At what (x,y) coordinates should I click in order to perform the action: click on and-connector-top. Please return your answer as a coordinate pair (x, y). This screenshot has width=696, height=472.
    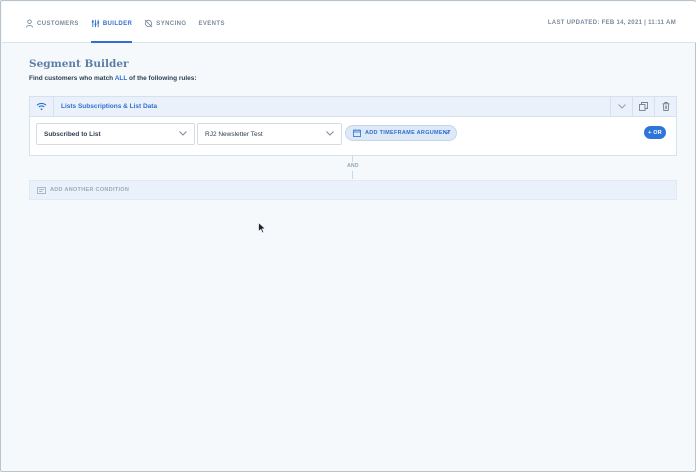
    Looking at the image, I should click on (352, 159).